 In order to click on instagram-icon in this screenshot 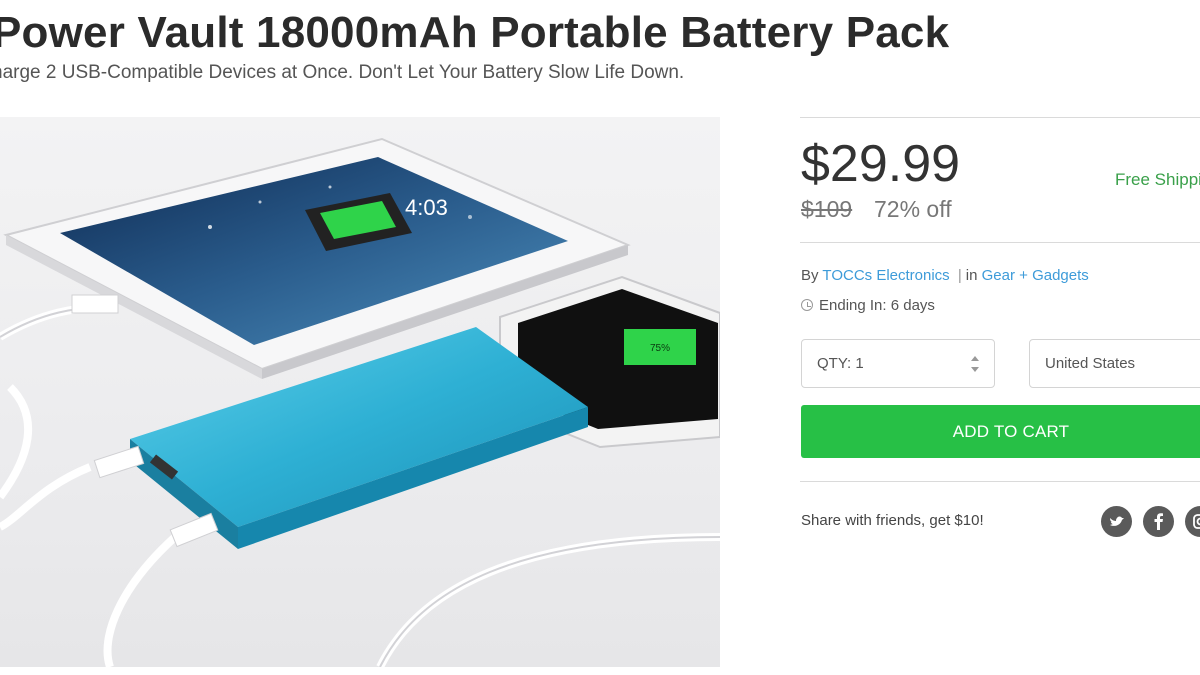, I will do `click(1192, 521)`.